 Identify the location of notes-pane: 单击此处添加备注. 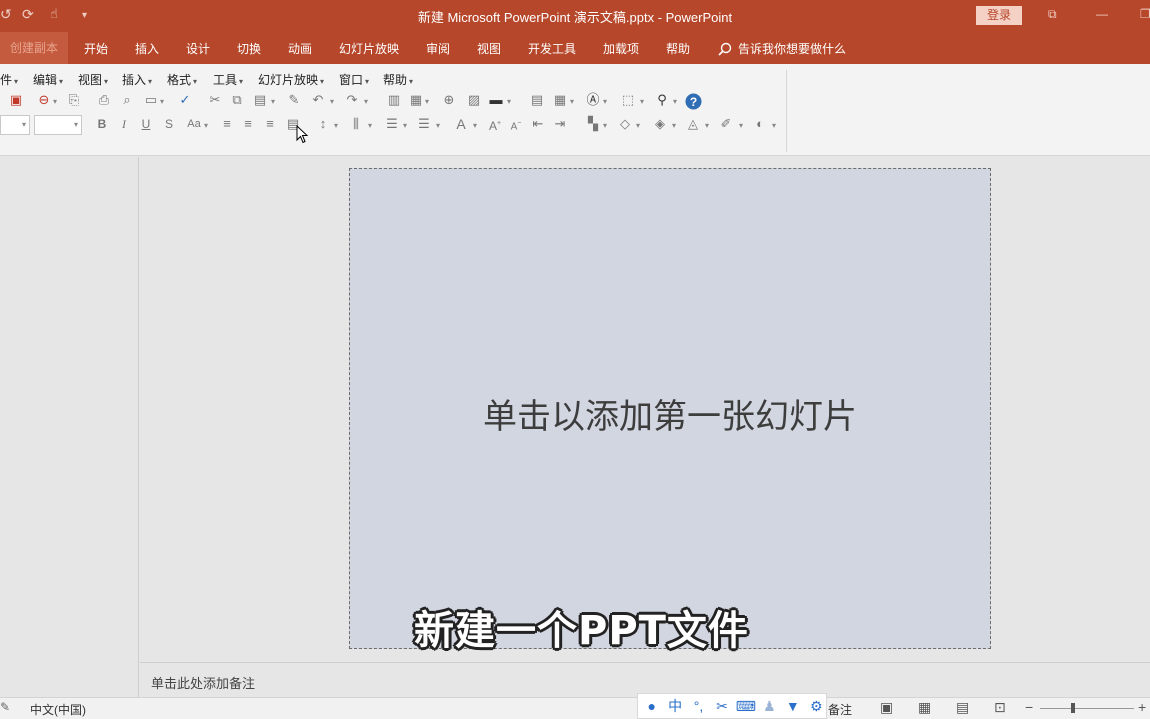
(645, 679).